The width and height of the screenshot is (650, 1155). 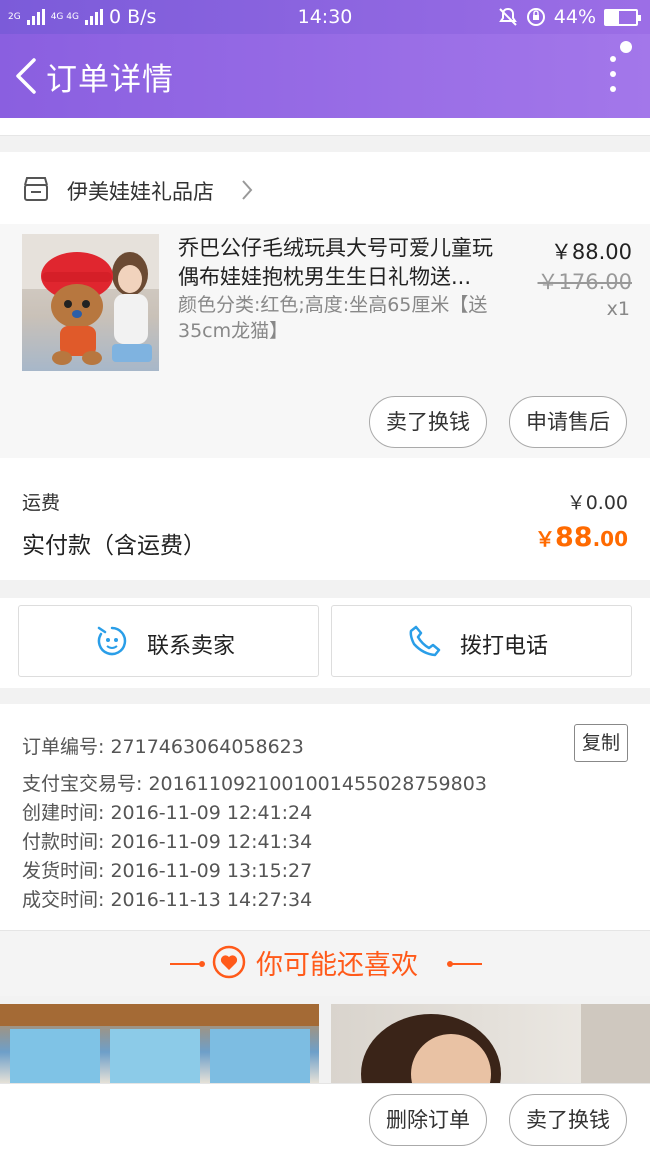 I want to click on decor-line-left, so click(x=187, y=964).